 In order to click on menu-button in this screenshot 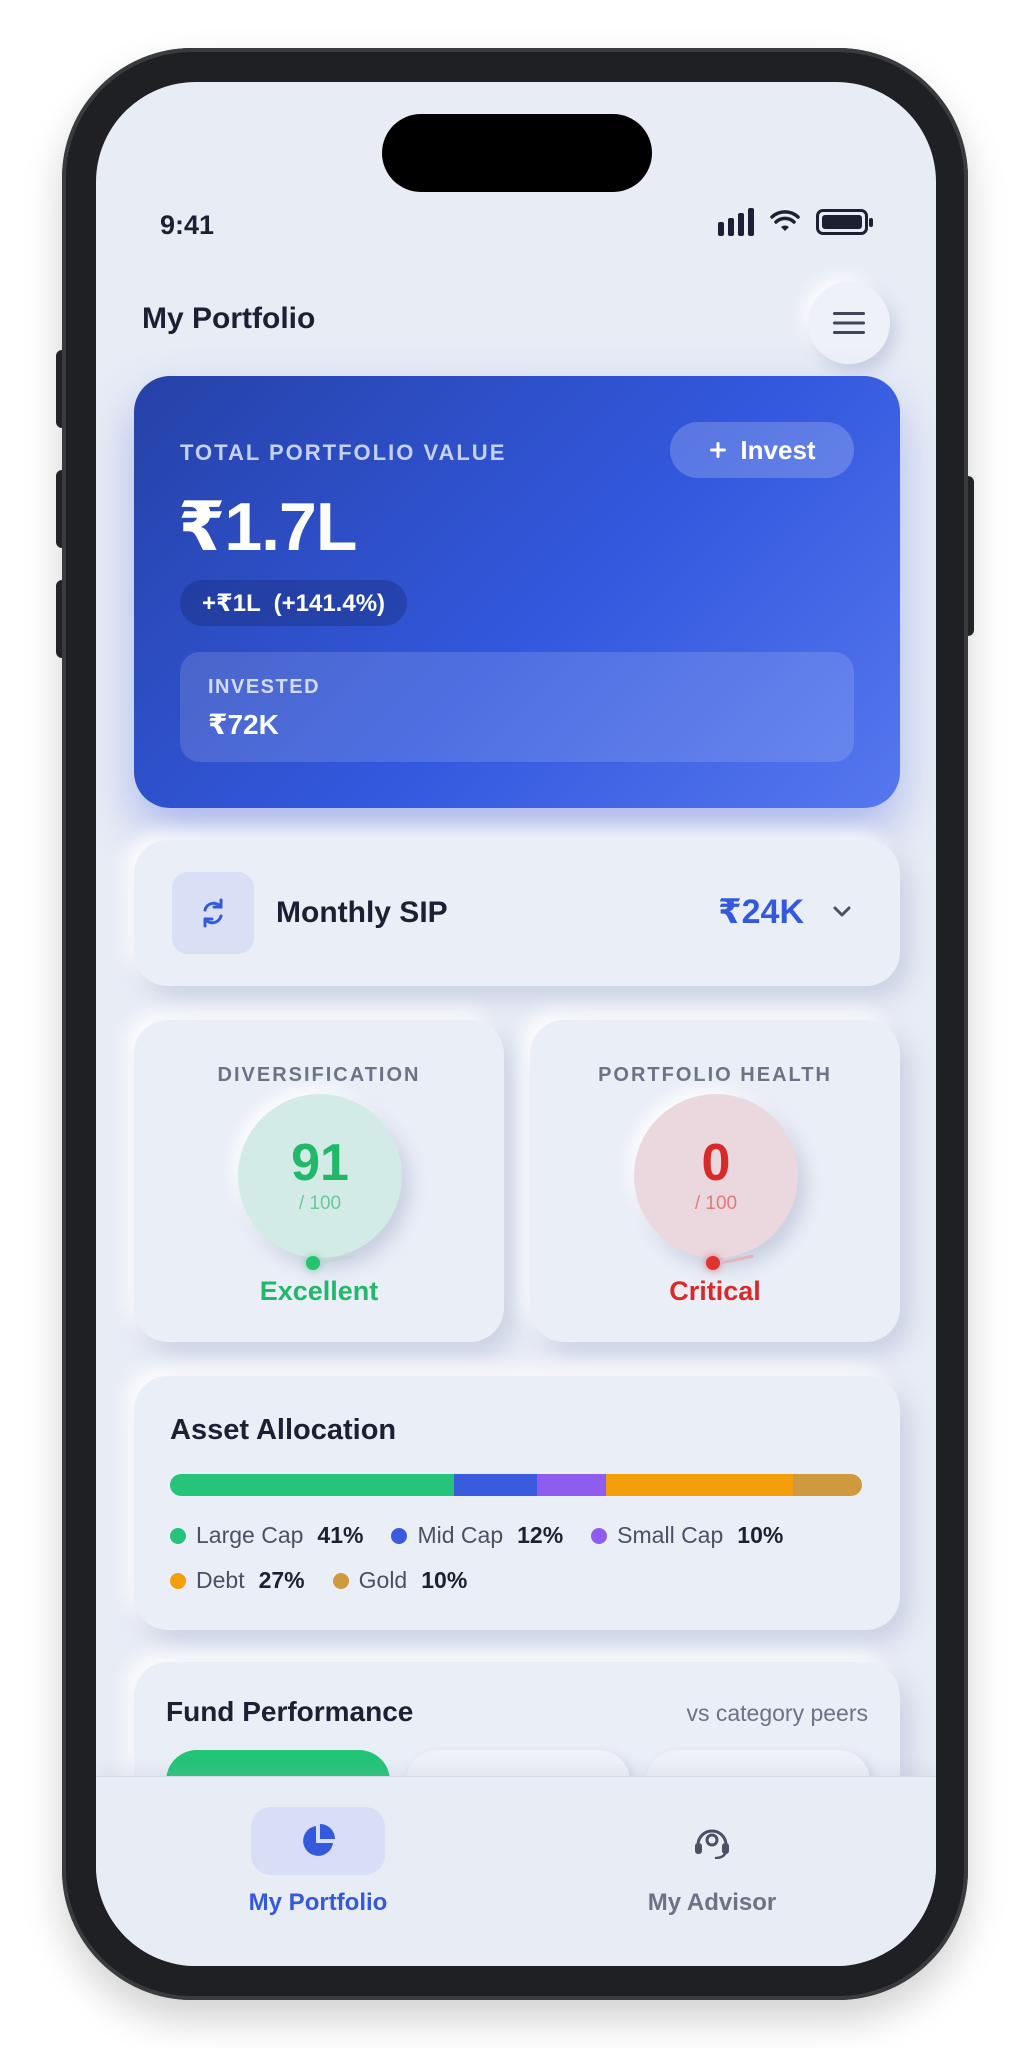, I will do `click(849, 323)`.